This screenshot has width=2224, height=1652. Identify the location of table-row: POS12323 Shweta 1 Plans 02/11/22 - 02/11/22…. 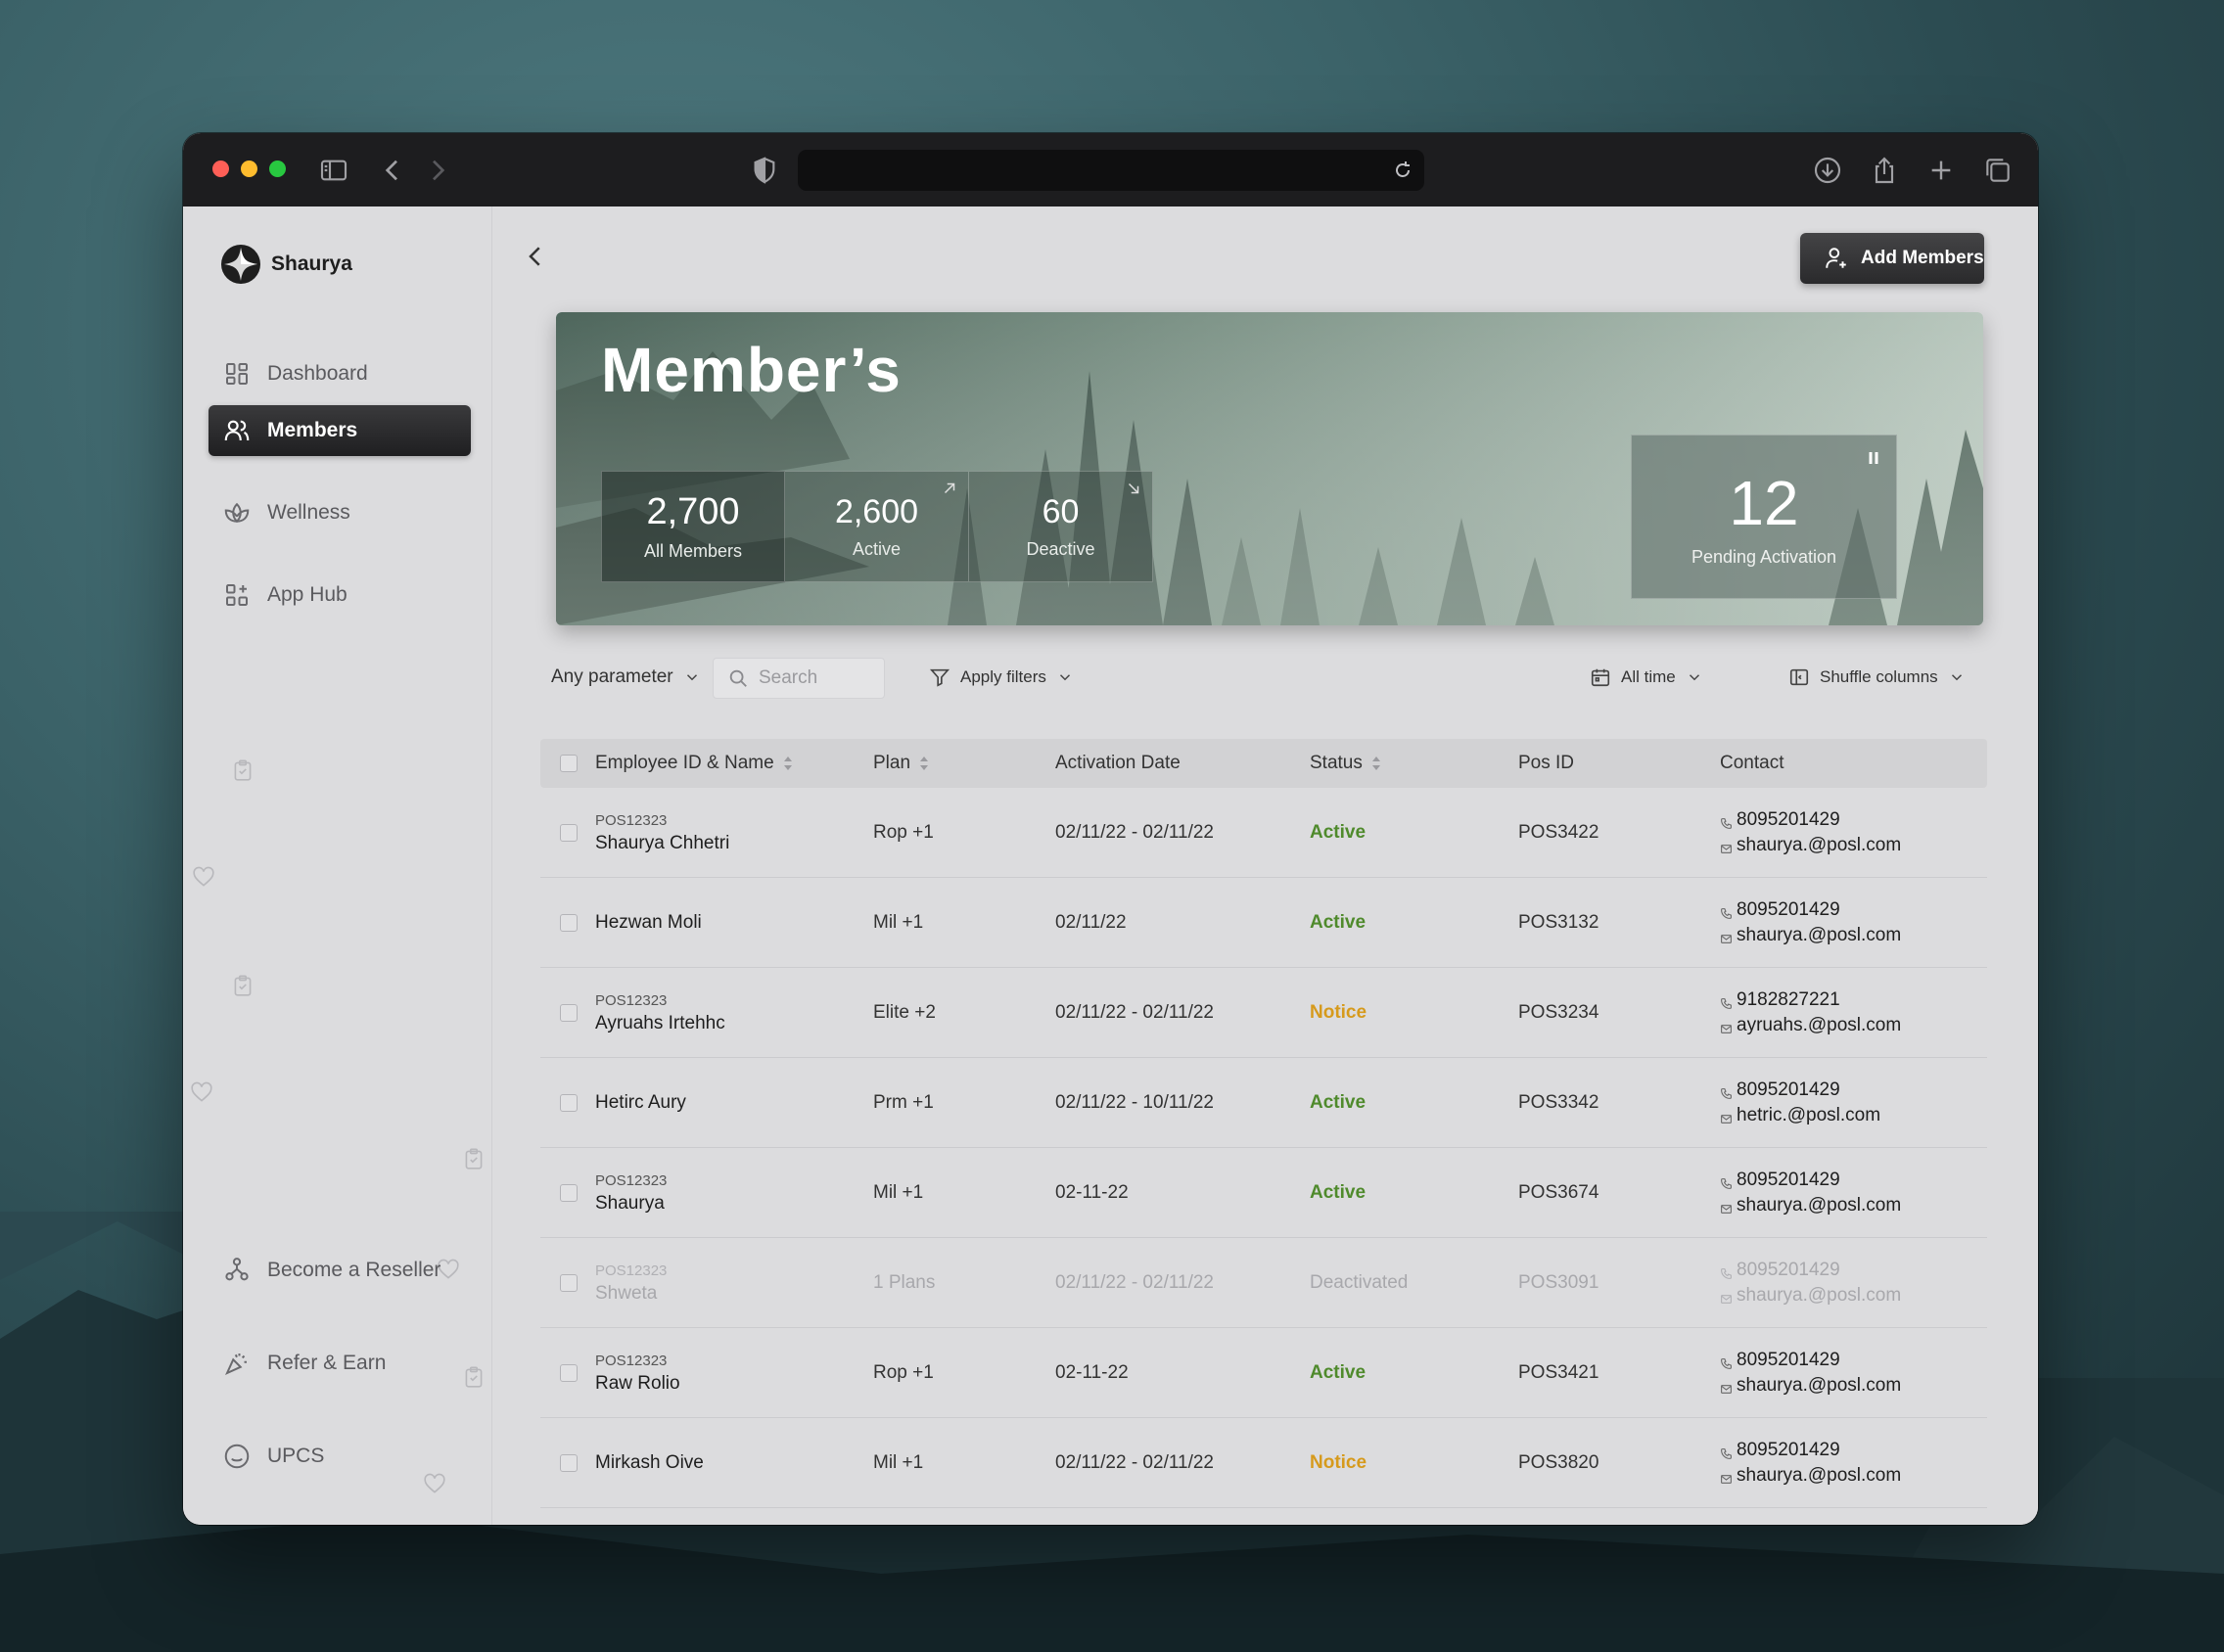
(1264, 1283).